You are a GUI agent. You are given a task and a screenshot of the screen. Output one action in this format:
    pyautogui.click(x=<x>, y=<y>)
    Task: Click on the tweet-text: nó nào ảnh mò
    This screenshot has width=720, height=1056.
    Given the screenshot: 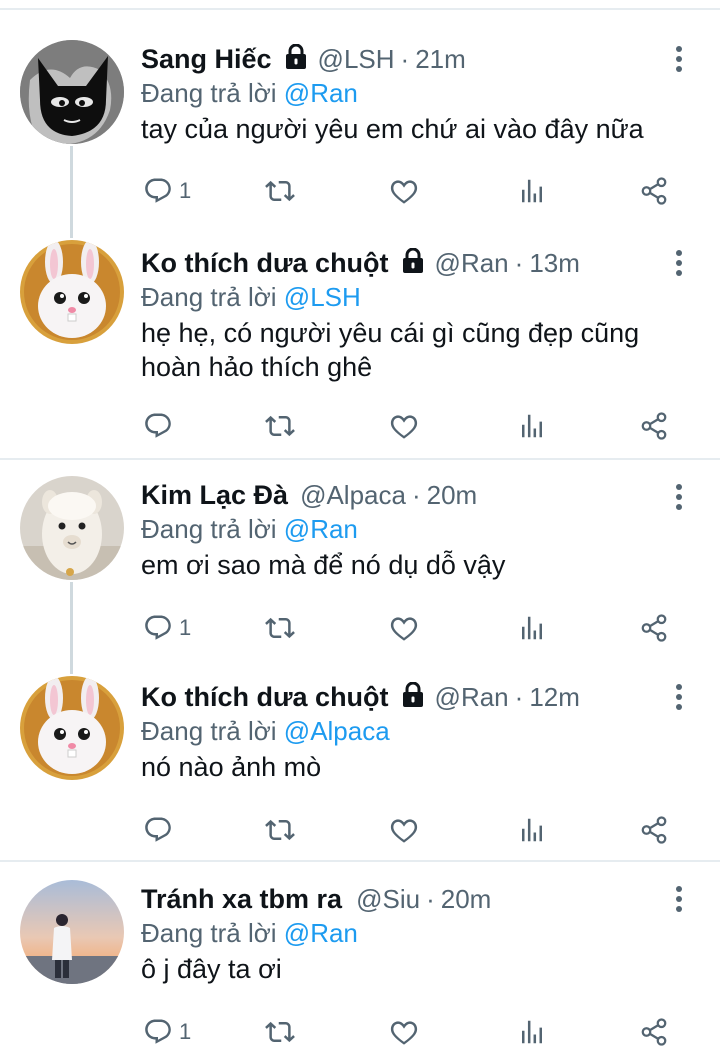 What is the action you would take?
    pyautogui.click(x=231, y=767)
    